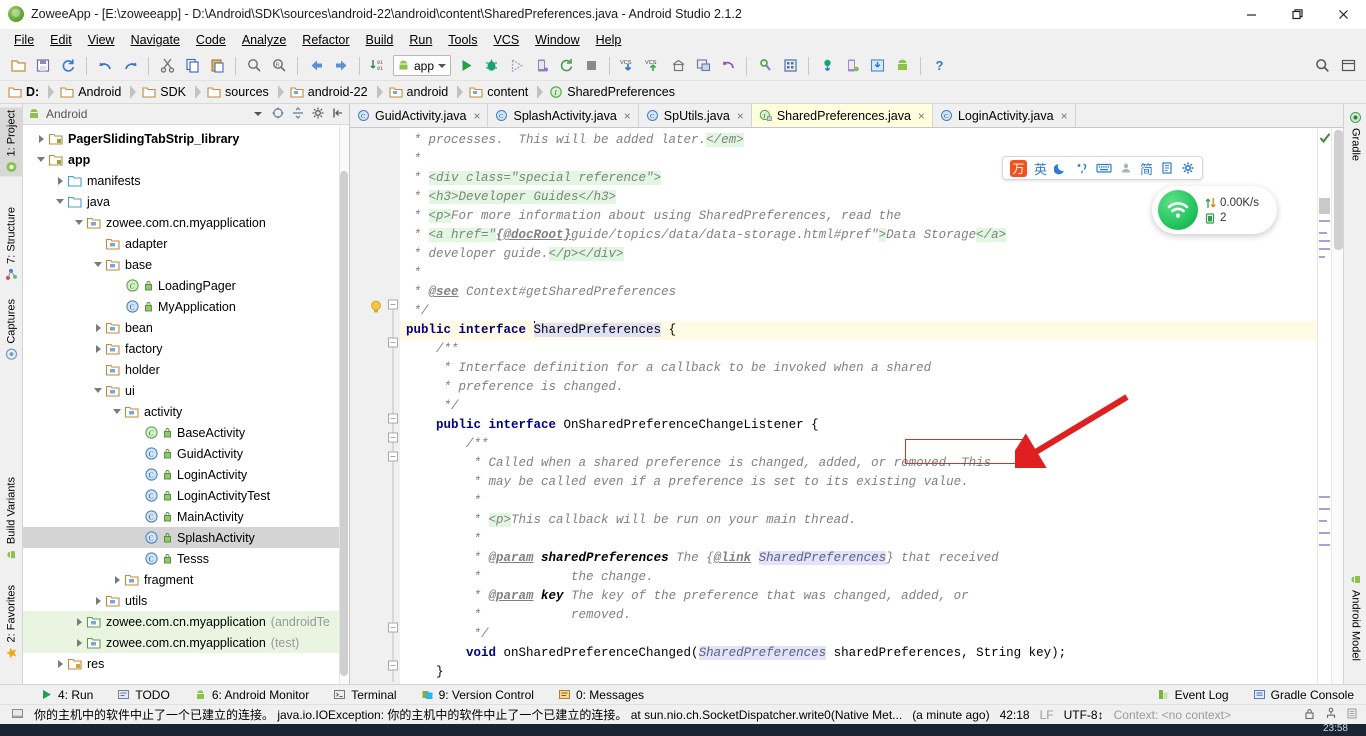 The height and width of the screenshot is (736, 1366). I want to click on close-icon, so click(1343, 14).